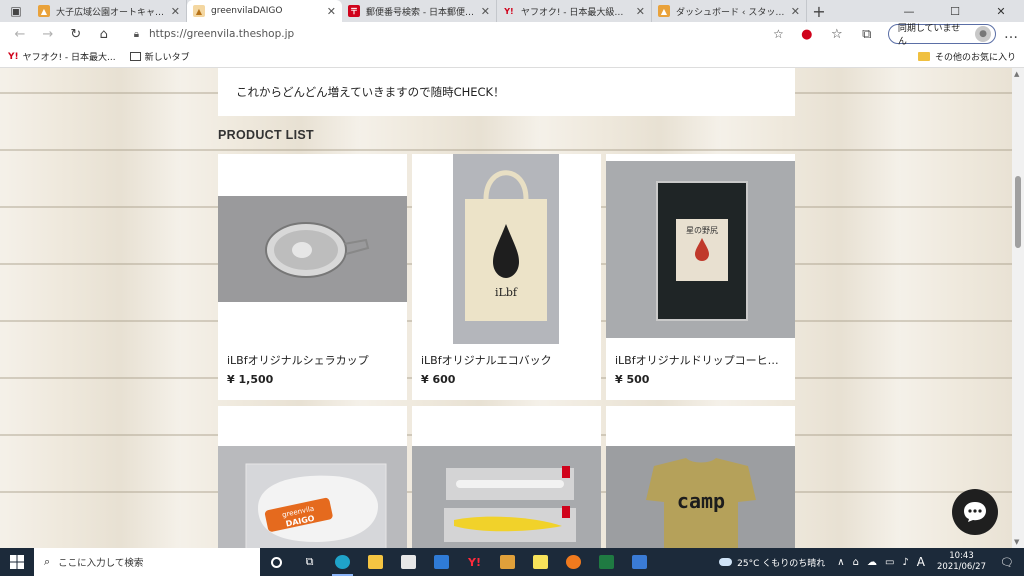  I want to click on forward-arrow-icon: →, so click(48, 34).